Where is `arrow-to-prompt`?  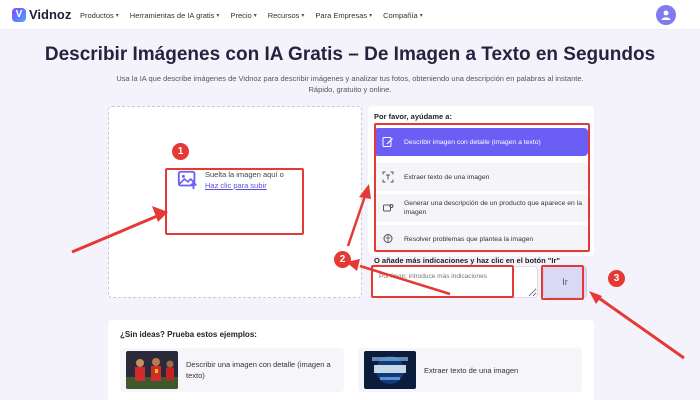 arrow-to-prompt is located at coordinates (405, 280).